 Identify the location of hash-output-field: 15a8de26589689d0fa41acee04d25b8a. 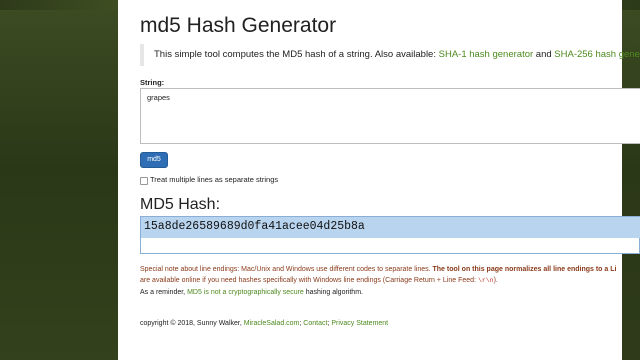
(390, 235).